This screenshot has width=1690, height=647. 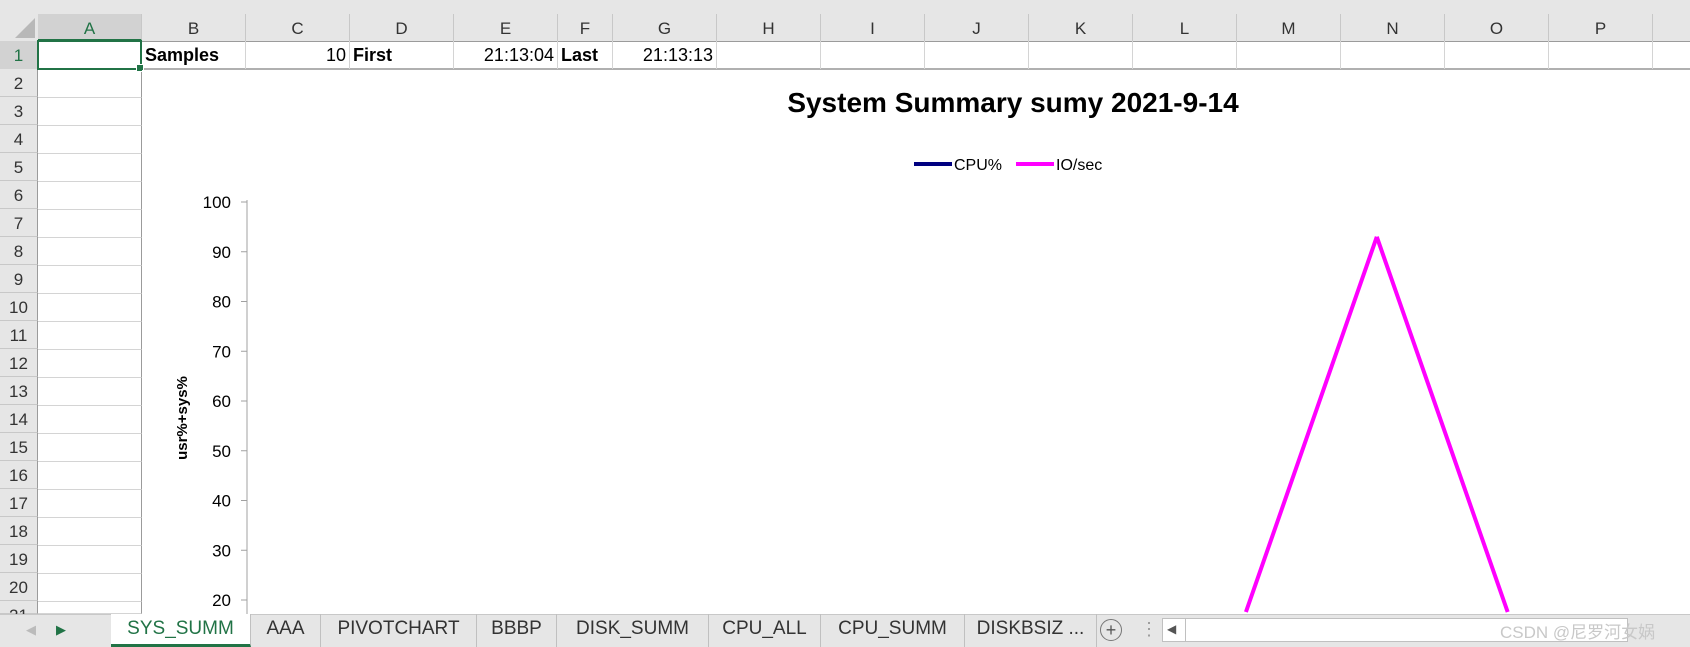 I want to click on active-cell-a1, so click(x=90, y=56).